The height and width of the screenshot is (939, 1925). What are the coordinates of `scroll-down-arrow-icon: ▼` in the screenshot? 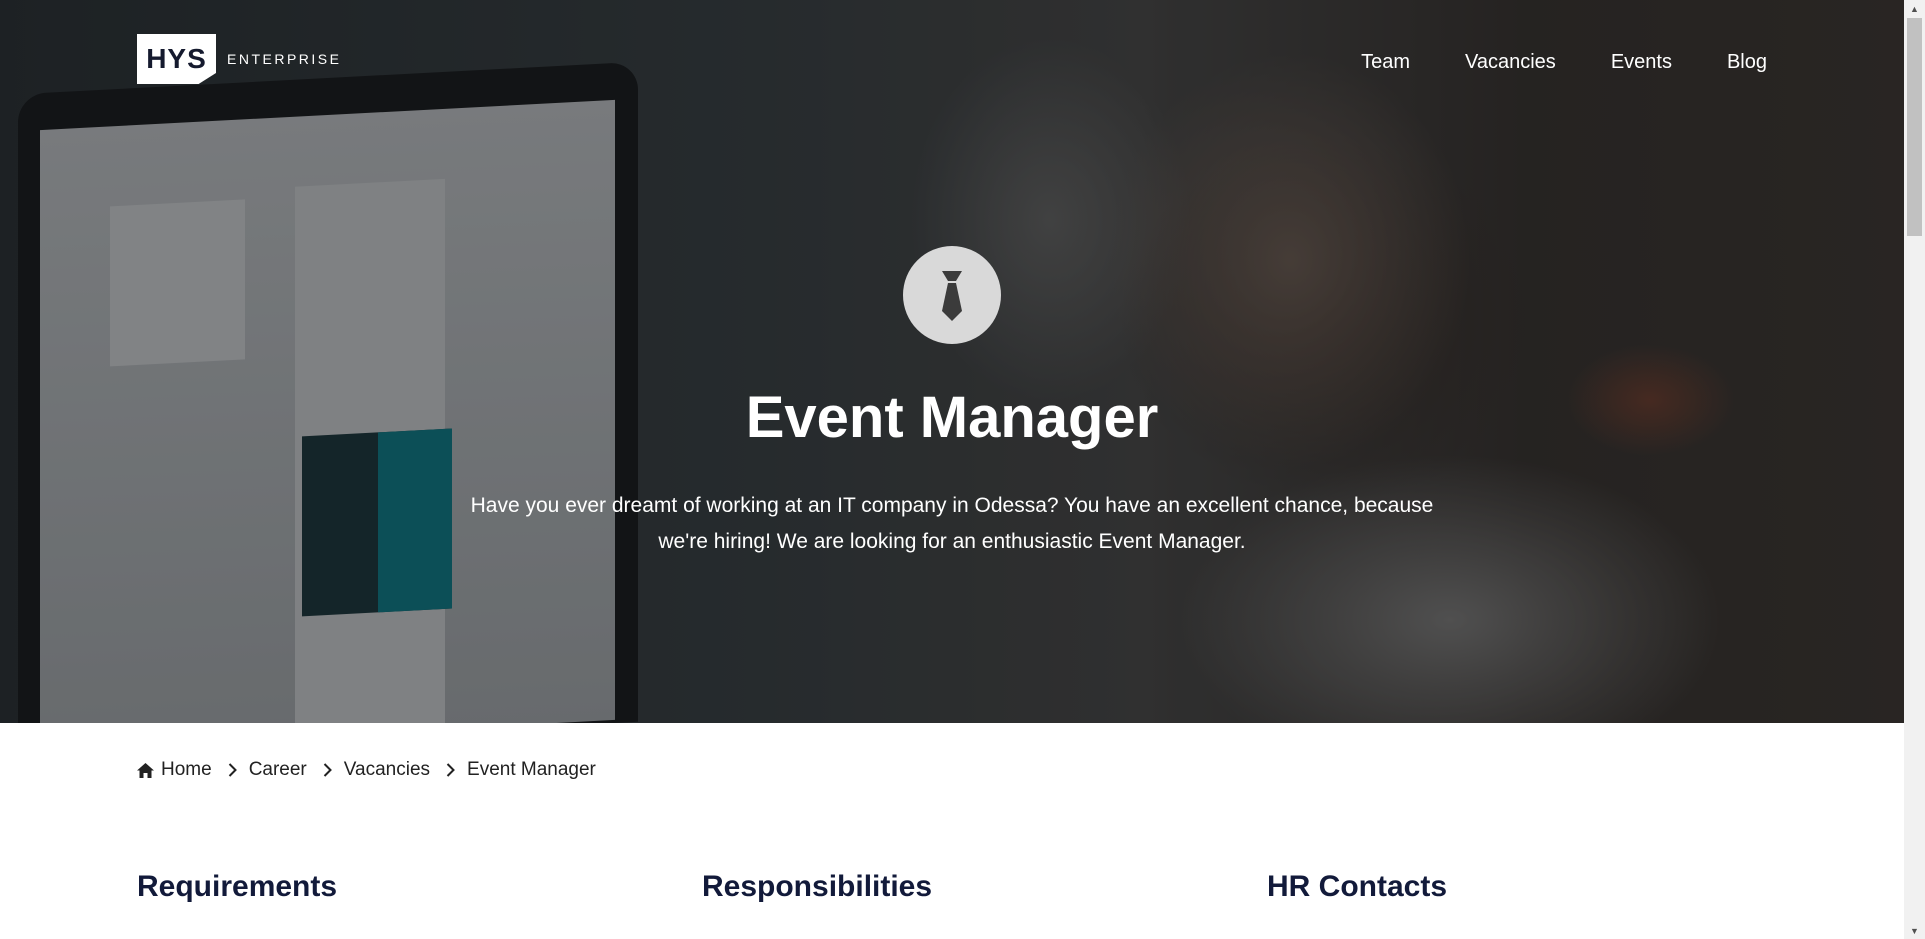 It's located at (1914, 930).